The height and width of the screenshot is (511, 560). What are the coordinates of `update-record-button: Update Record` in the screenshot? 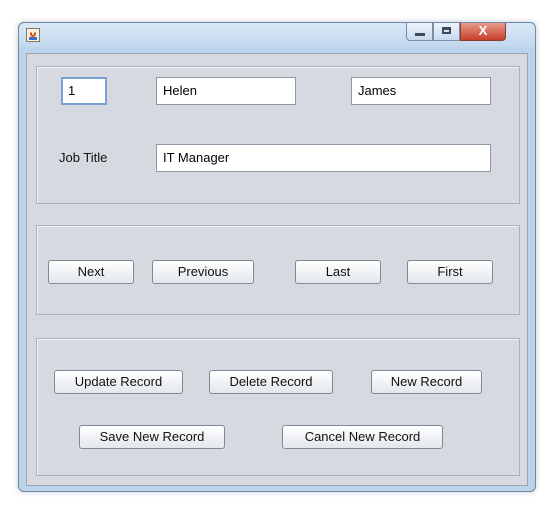 It's located at (118, 382).